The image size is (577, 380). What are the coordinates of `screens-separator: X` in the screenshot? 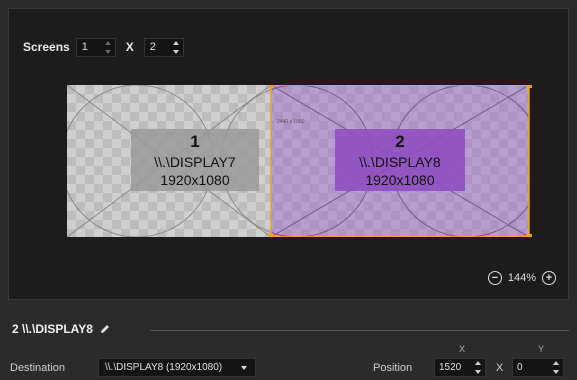 It's located at (129, 47).